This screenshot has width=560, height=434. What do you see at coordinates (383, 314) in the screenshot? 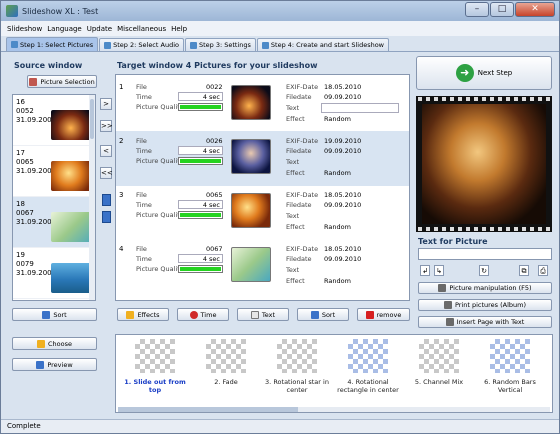
I see `remove-button: remove` at bounding box center [383, 314].